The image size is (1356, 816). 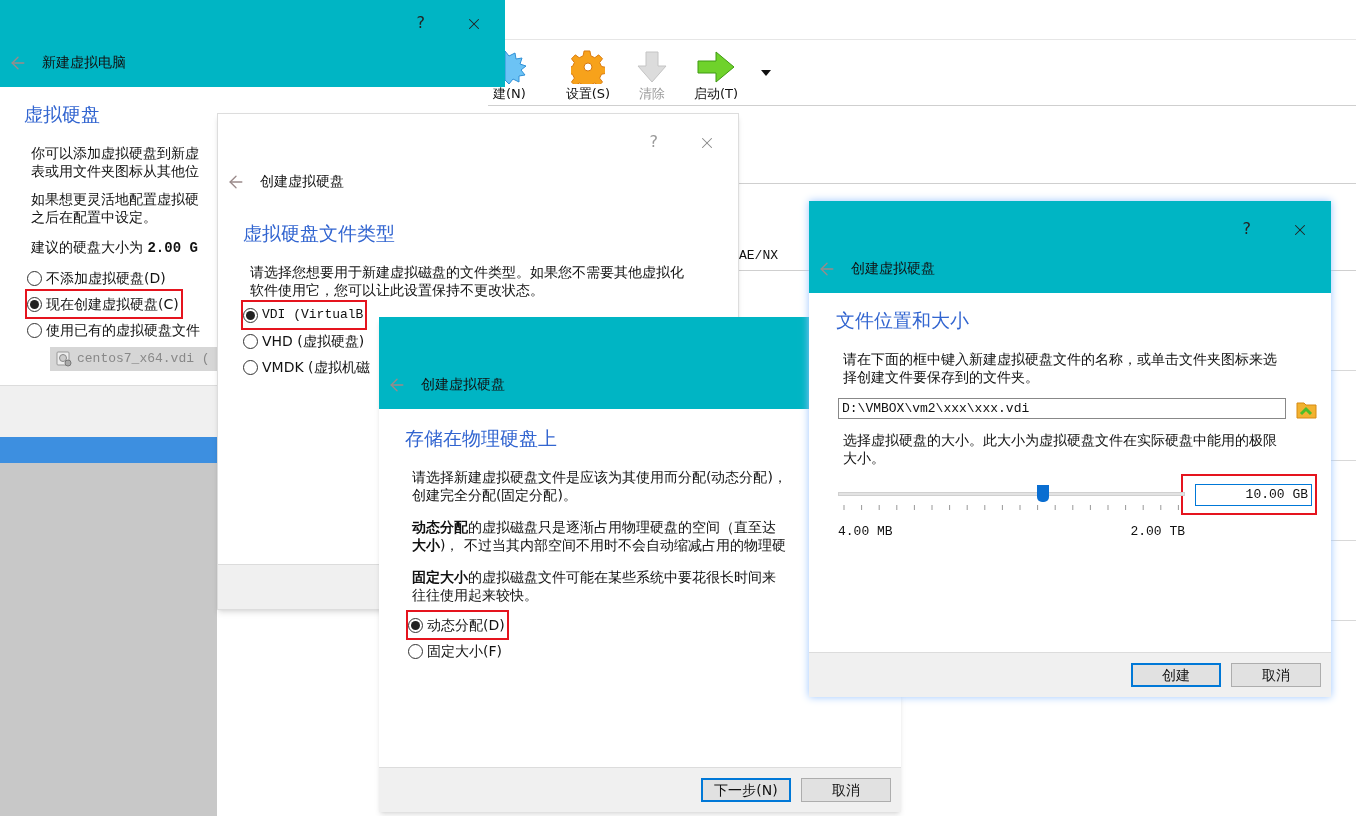 What do you see at coordinates (104, 304) in the screenshot?
I see `radio-option: 现在创建虚拟硬盘(C)` at bounding box center [104, 304].